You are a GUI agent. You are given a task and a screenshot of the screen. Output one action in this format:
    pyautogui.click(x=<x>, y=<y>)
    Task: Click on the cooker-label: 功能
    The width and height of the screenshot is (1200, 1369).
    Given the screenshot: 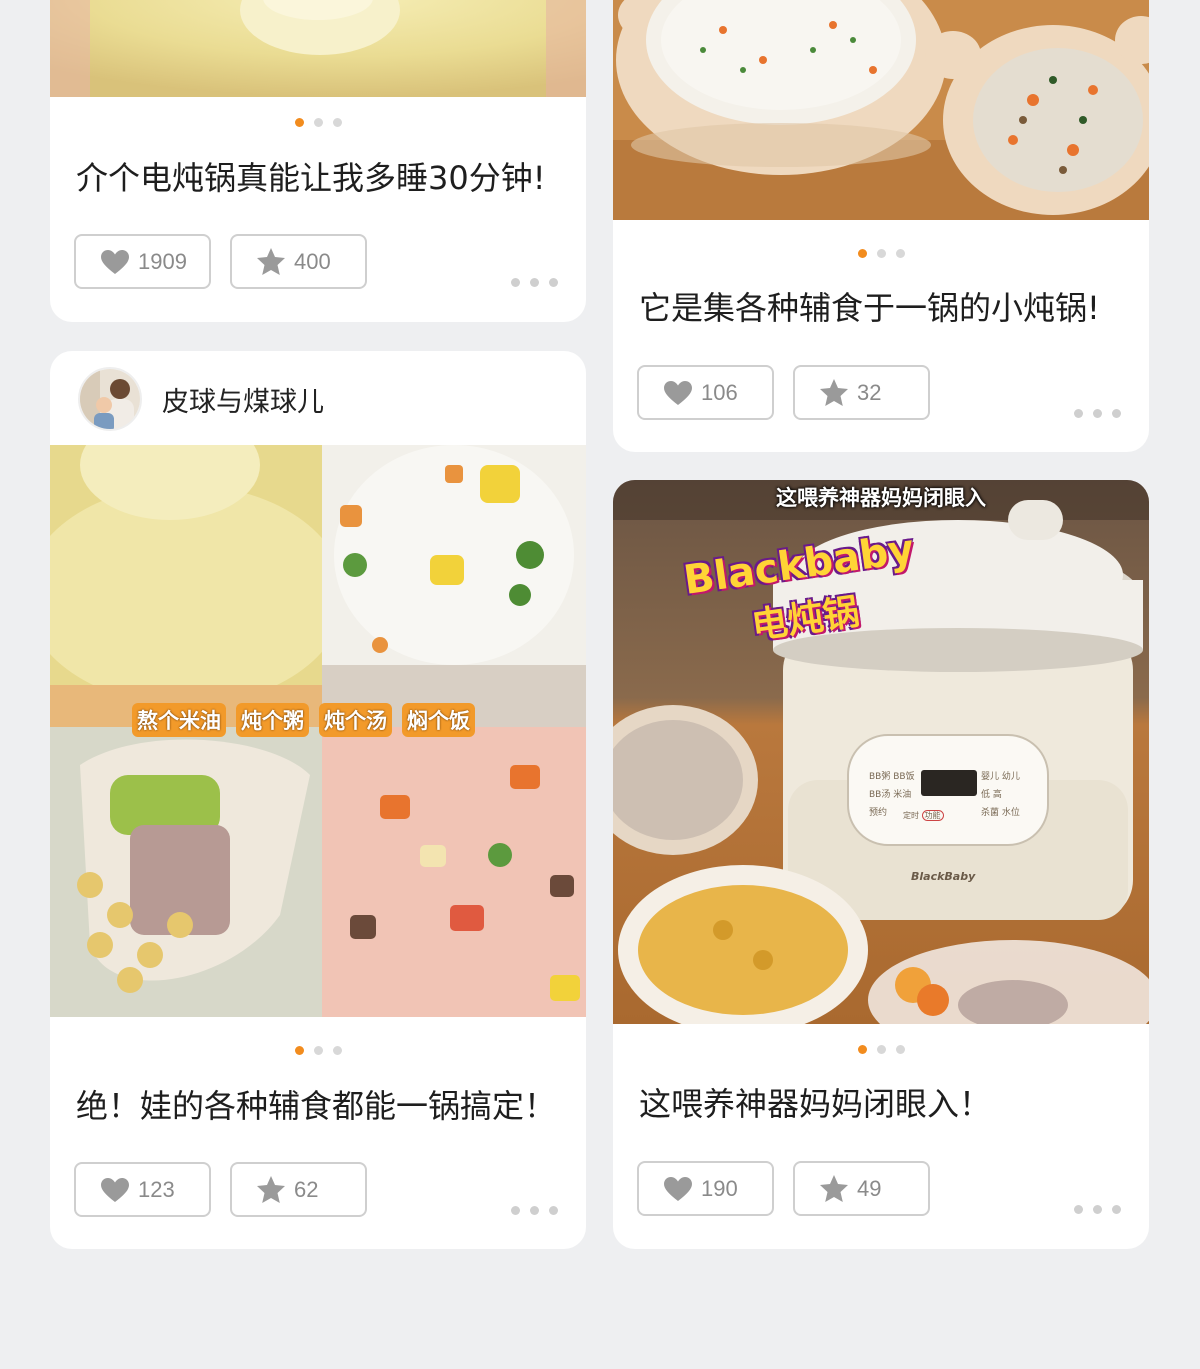 What is the action you would take?
    pyautogui.click(x=932, y=815)
    